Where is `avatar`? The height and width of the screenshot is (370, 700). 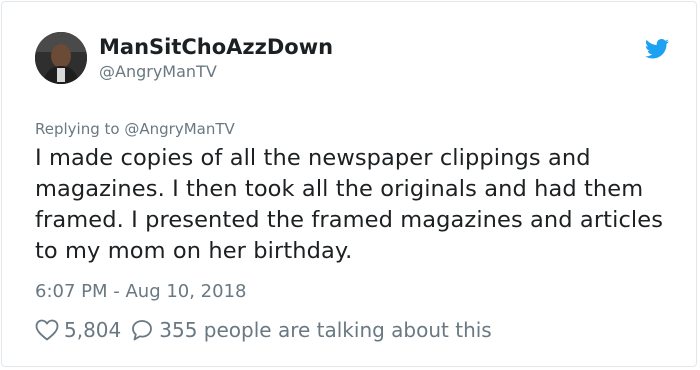
avatar is located at coordinates (61, 58).